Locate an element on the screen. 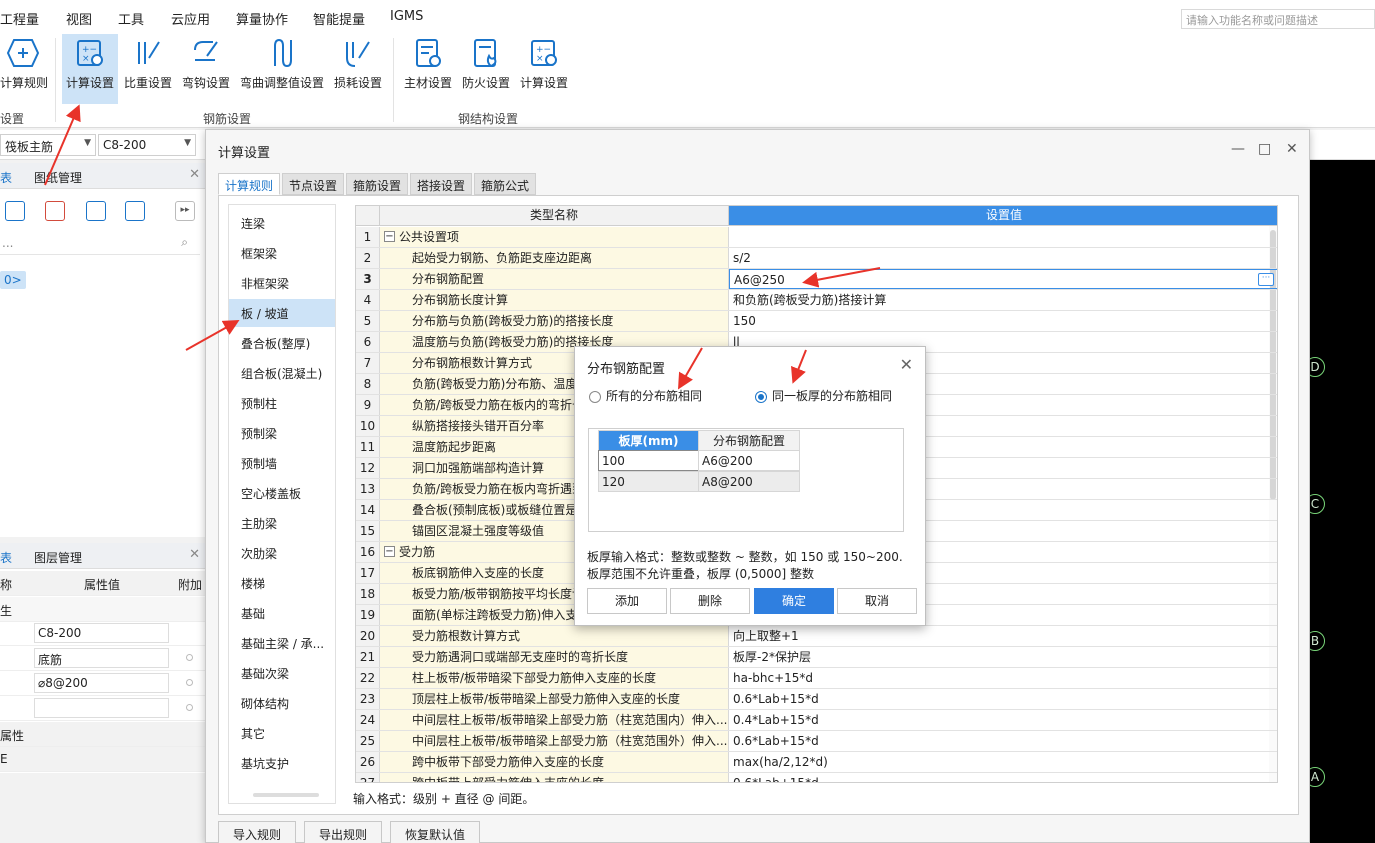 The height and width of the screenshot is (843, 1375). property-section: 属性 is located at coordinates (103, 734).